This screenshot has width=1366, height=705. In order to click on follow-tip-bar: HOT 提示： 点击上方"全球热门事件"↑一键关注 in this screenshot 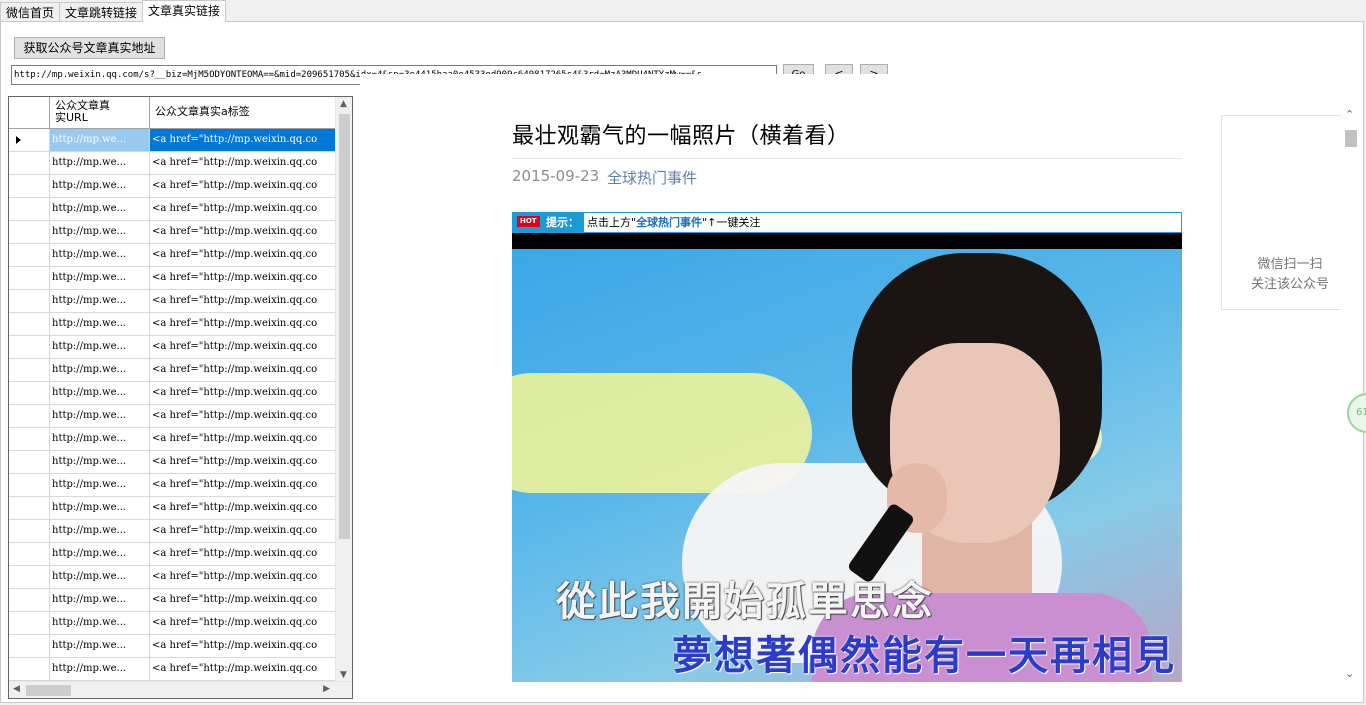, I will do `click(847, 222)`.